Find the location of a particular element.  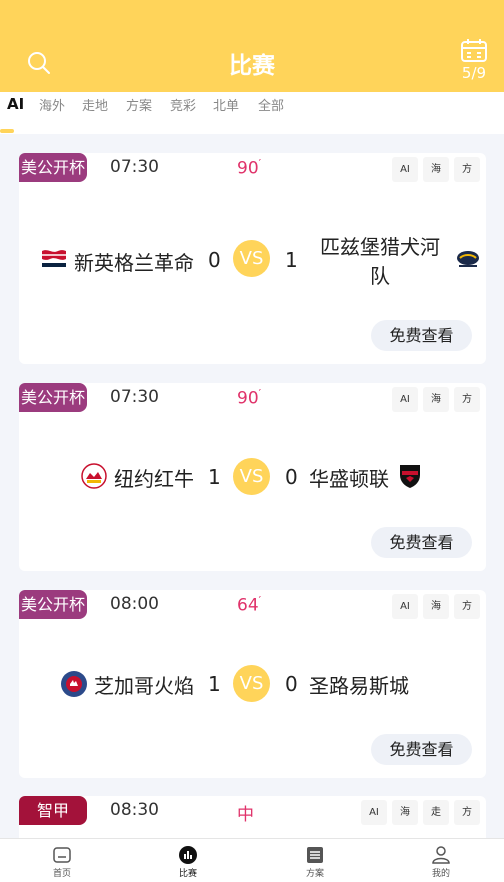

match-time: 08:00 is located at coordinates (134, 604).